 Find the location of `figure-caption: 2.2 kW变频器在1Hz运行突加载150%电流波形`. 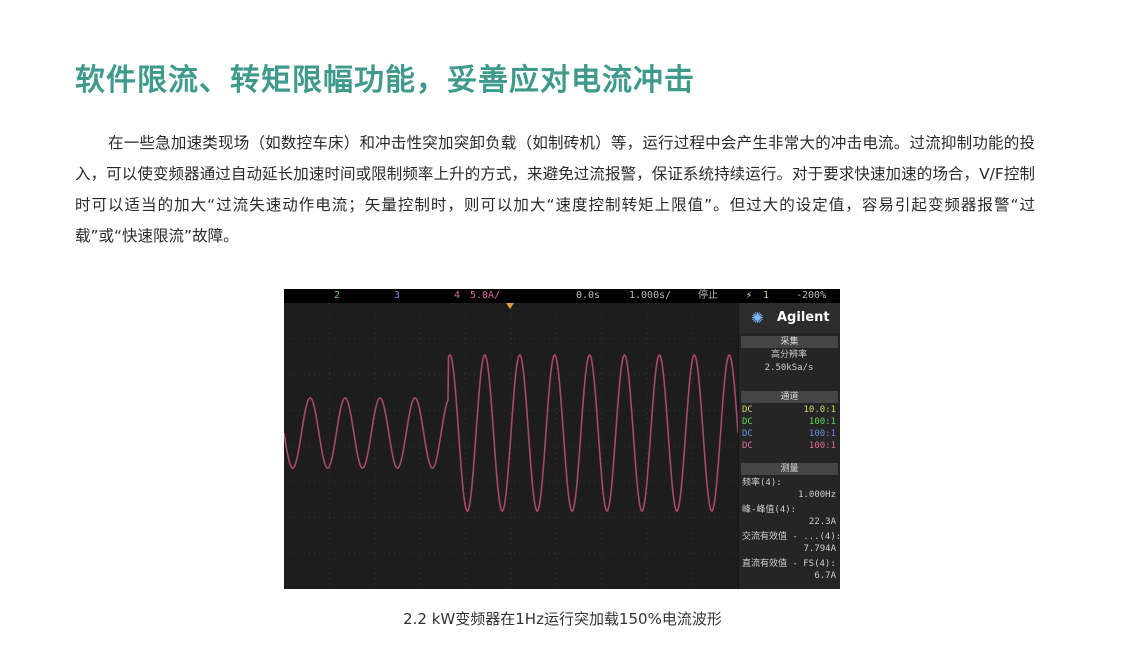

figure-caption: 2.2 kW变频器在1Hz运行突加载150%电流波形 is located at coordinates (562, 619).